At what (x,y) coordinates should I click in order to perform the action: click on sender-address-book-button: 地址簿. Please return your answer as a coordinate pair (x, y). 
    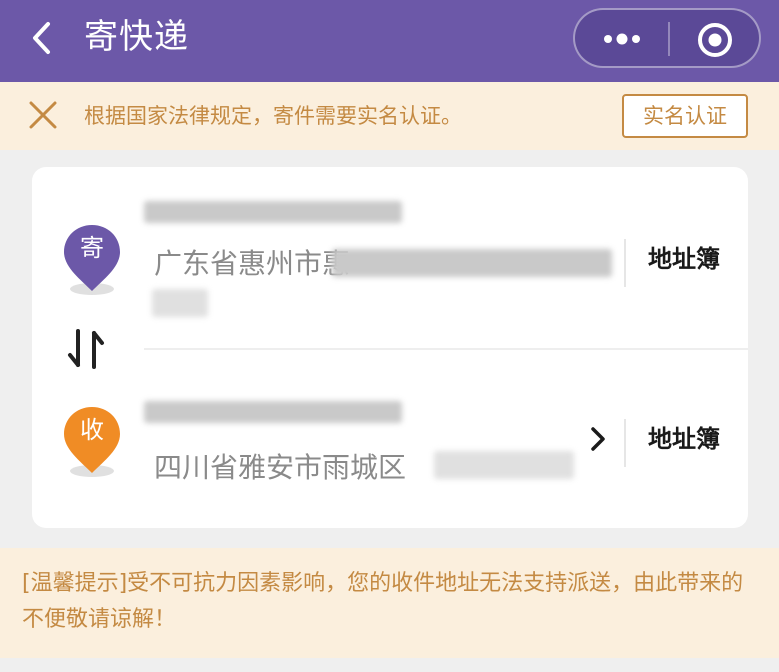
    Looking at the image, I should click on (684, 259).